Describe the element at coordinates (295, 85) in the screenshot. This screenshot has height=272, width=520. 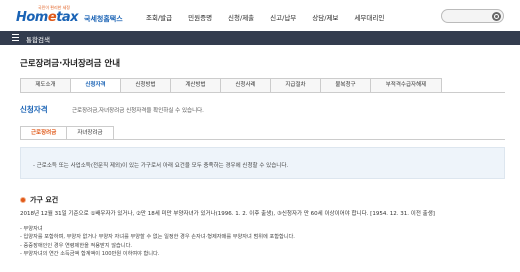
I see `tab-payment: 지급절차` at that location.